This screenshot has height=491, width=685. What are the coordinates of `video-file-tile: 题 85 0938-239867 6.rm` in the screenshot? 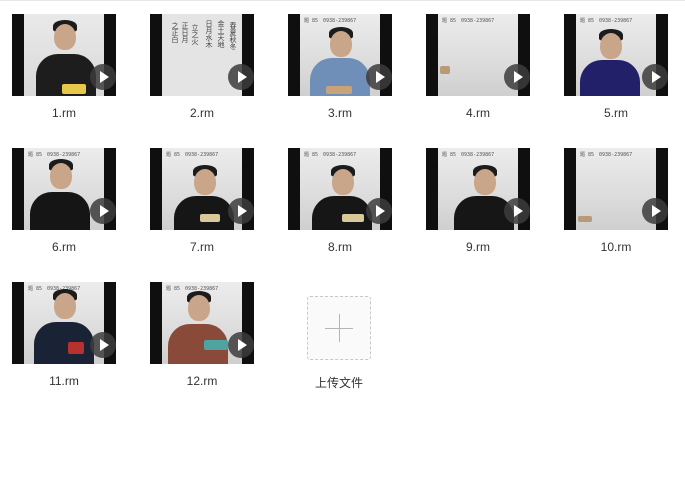 It's located at (64, 194).